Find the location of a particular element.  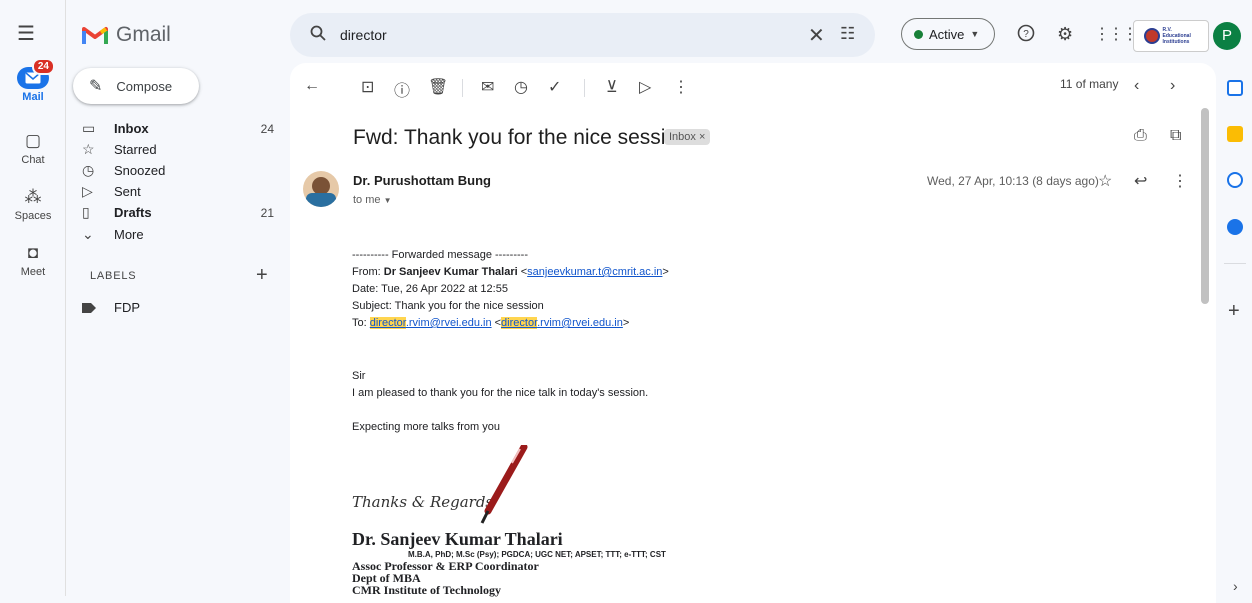

rail-chat-label: Chat is located at coordinates (33, 160).